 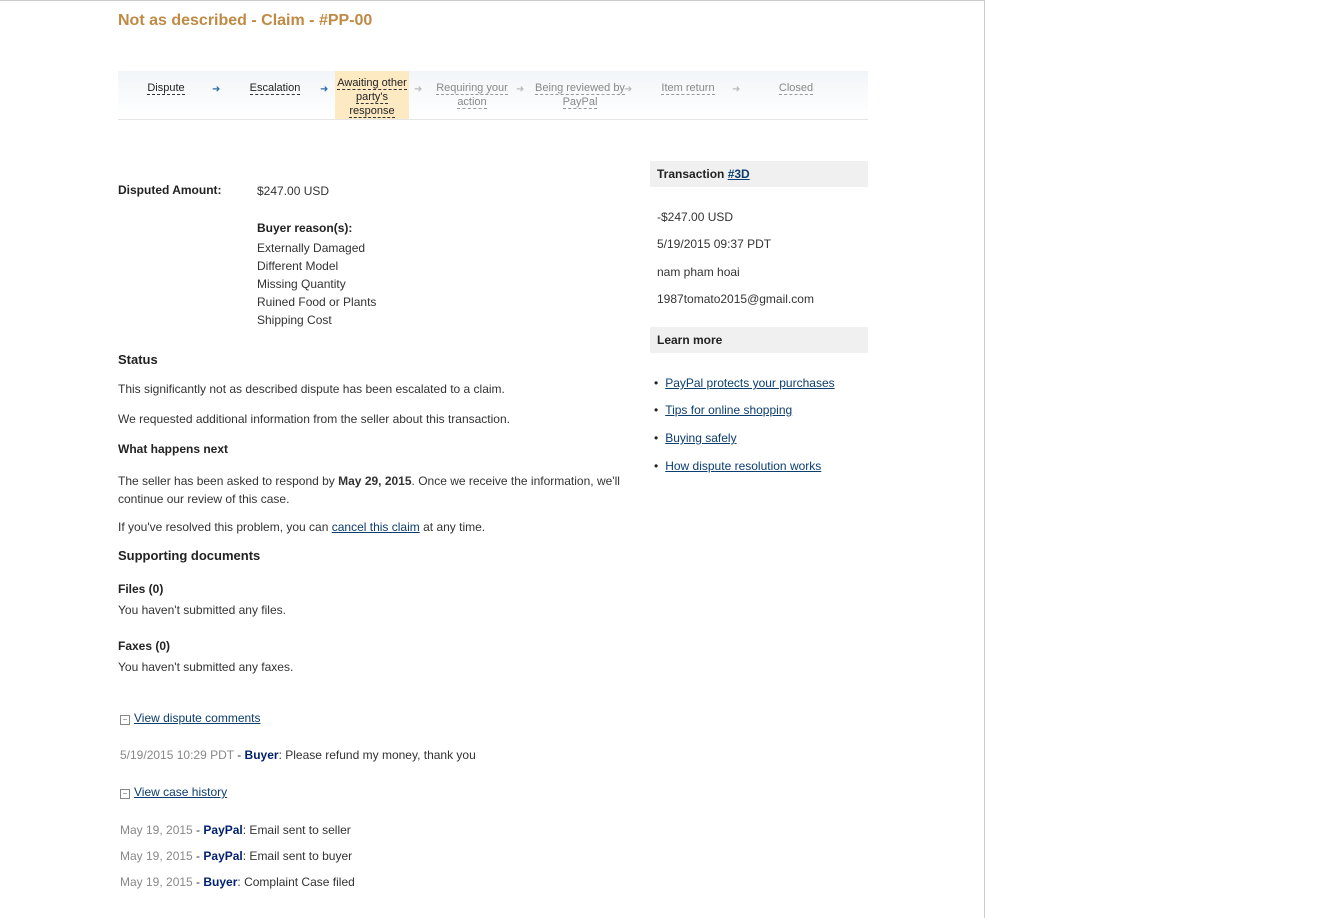 I want to click on learn-more-item: PayPal protects your purchases, so click(x=744, y=383).